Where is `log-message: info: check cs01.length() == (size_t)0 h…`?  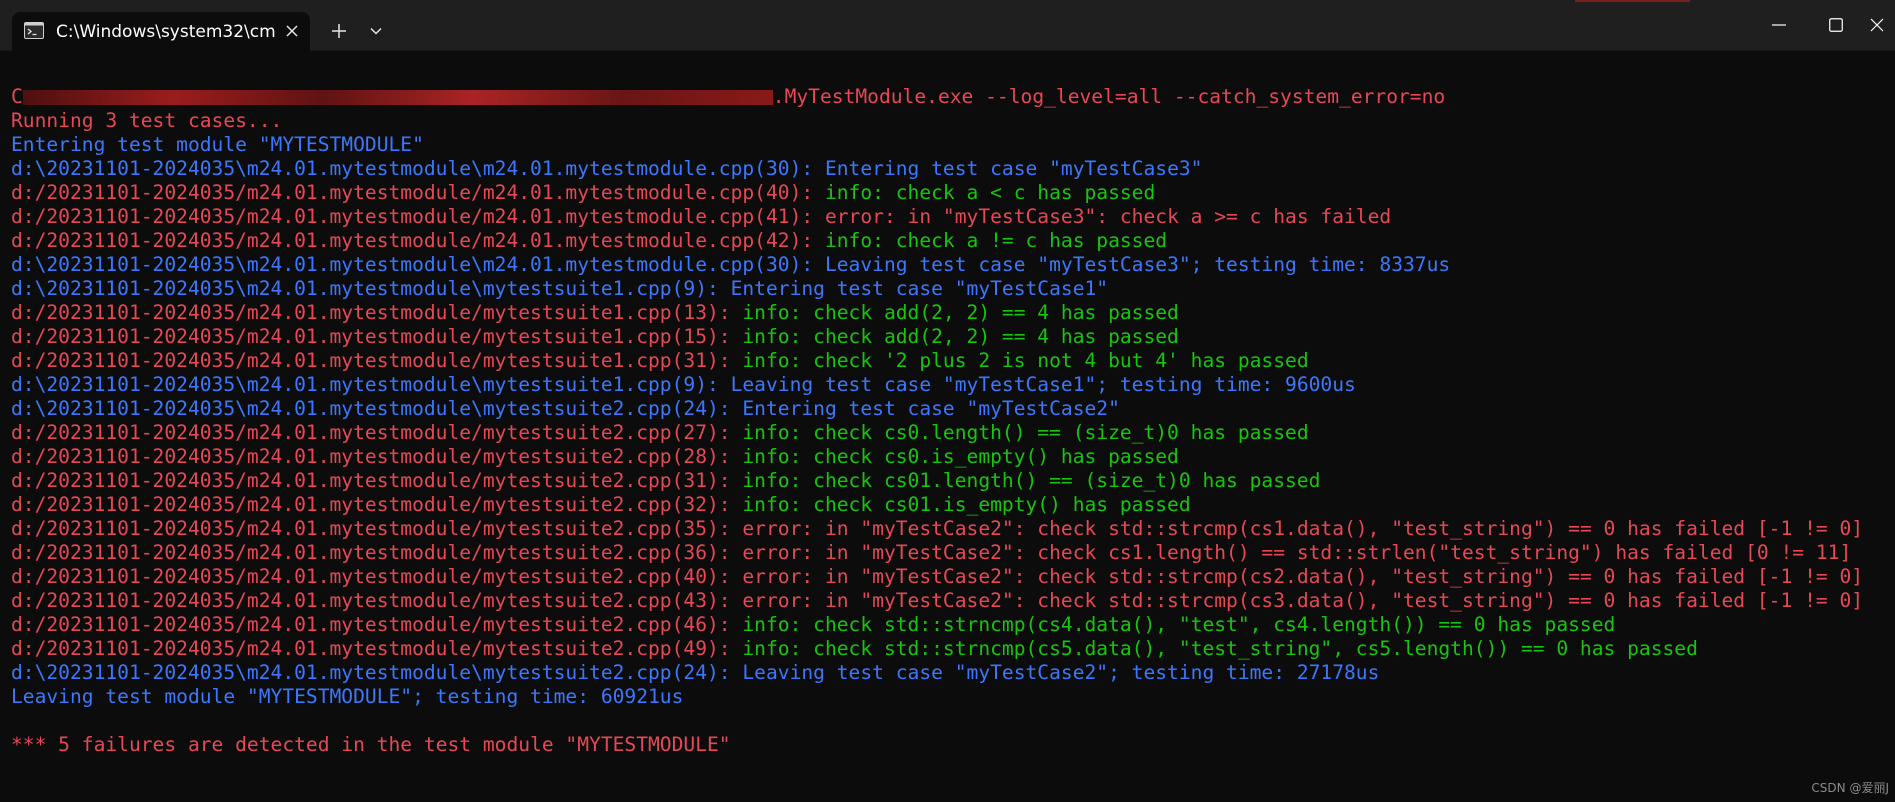 log-message: info: check cs01.length() == (size_t)0 h… is located at coordinates (1031, 480).